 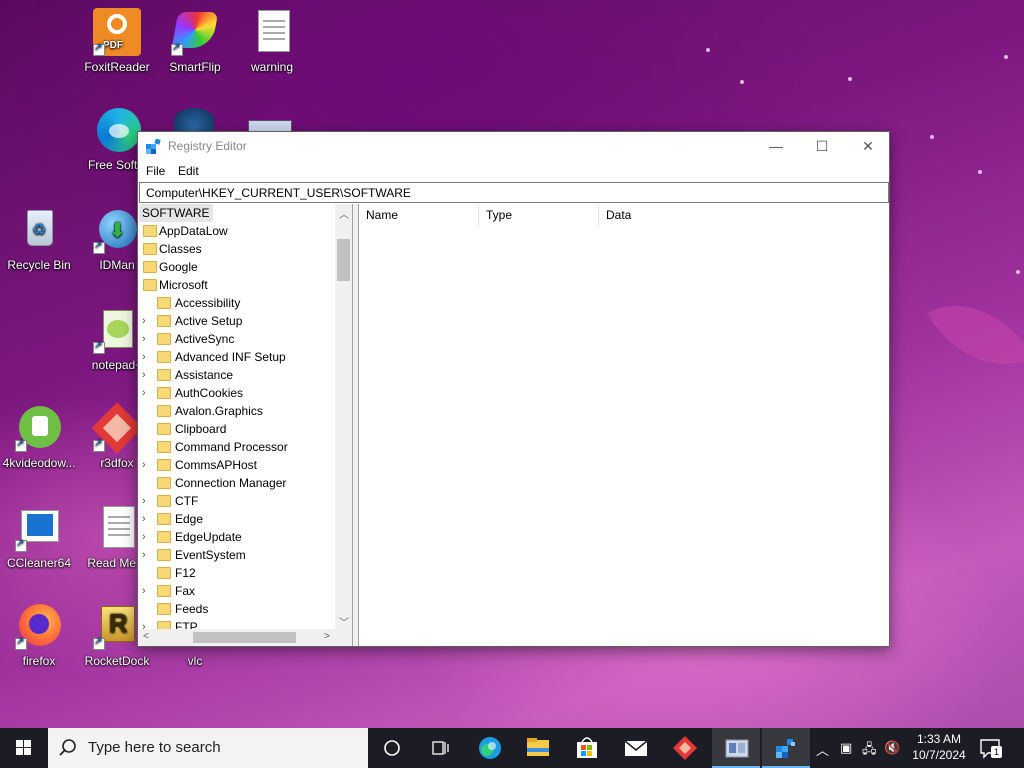 What do you see at coordinates (514, 192) in the screenshot?
I see `address-bar: Computer\HKEY_CURRENT_USER\SOFTWARE` at bounding box center [514, 192].